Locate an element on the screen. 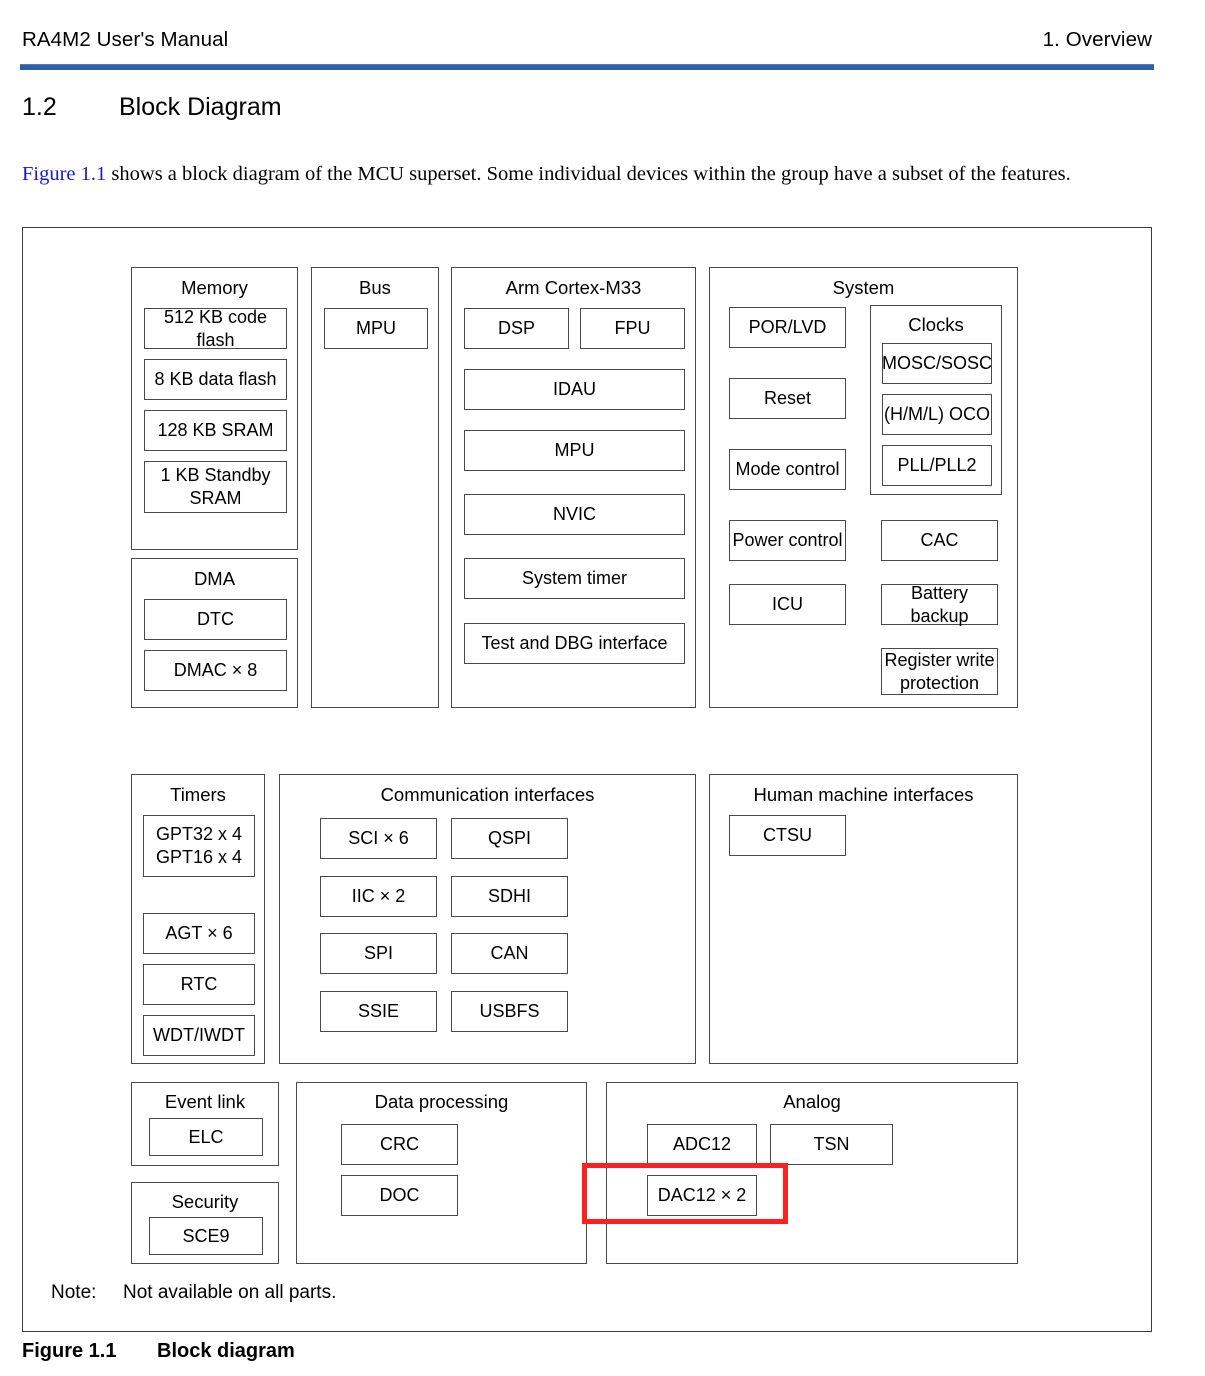  block-1kb-standby-sram: 1 KB Standby SRAM is located at coordinates (215, 487).